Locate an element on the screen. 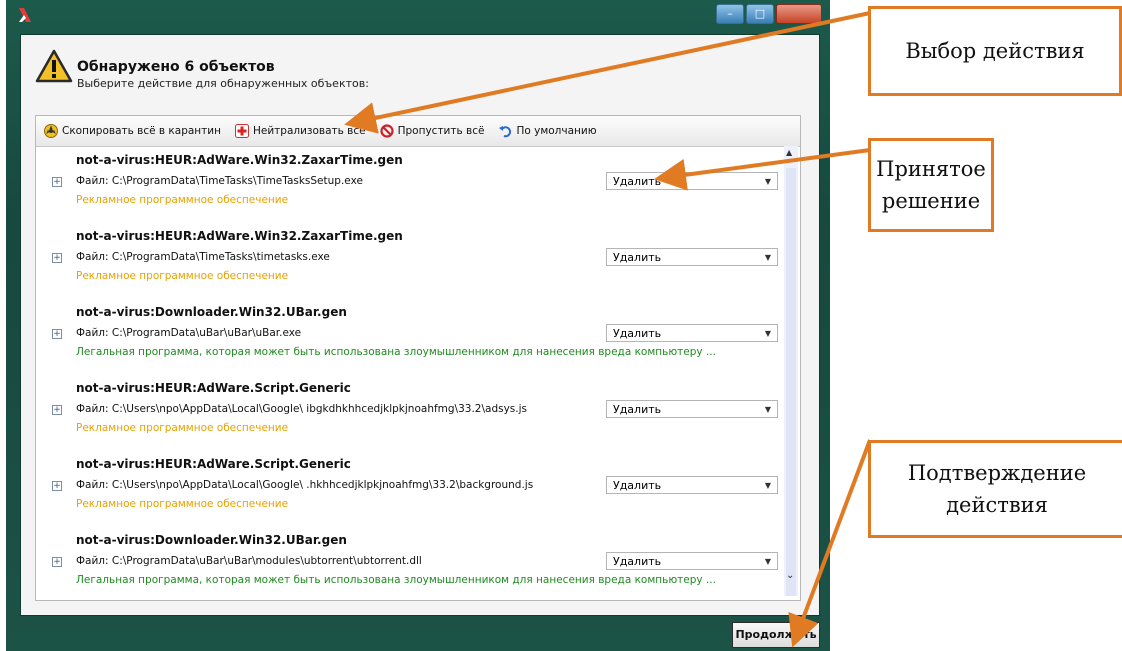 The image size is (1122, 651). arrow-confirm is located at coordinates (830, 543).